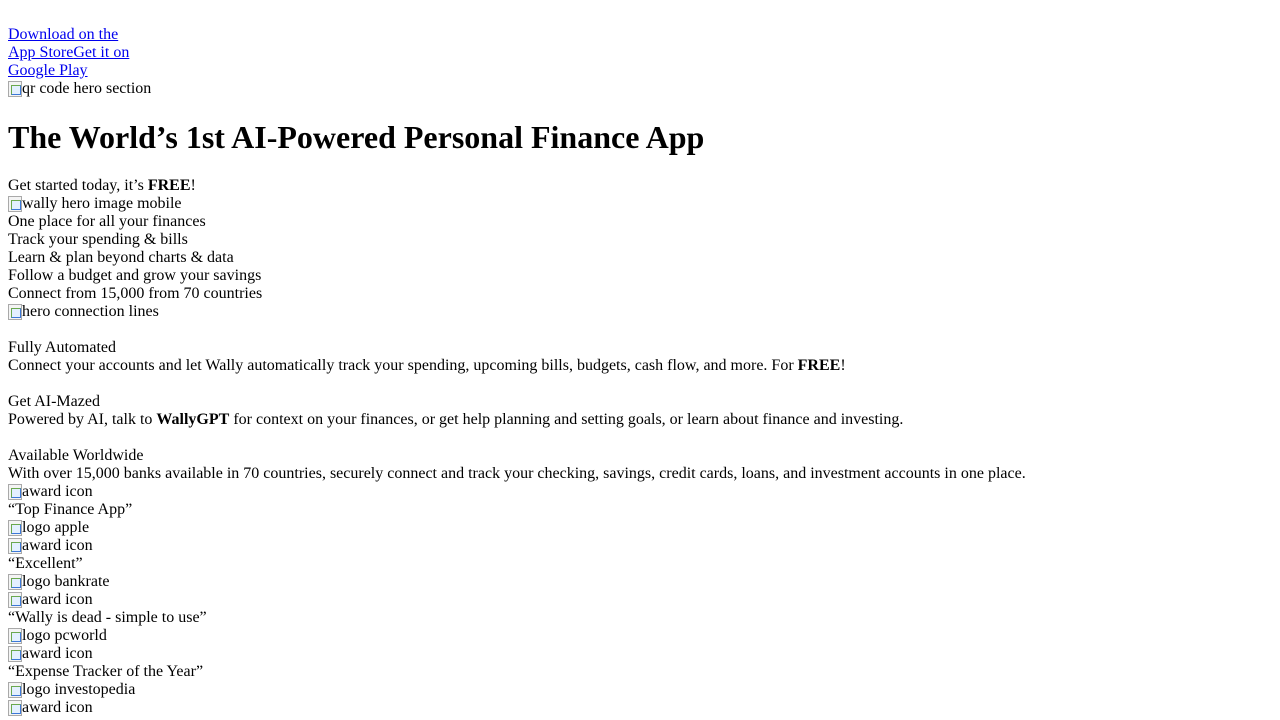 This screenshot has height=720, width=1280. What do you see at coordinates (78, 185) in the screenshot?
I see `cta-prefix: Get started today, it’s` at bounding box center [78, 185].